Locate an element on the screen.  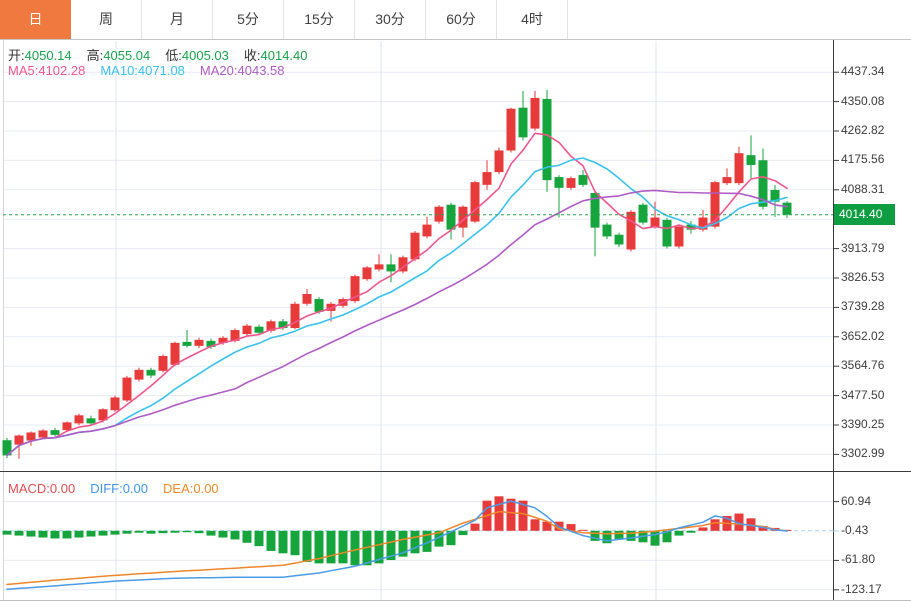
macd-legend: MACD:0.00 DIFF:0.00 DEA:0.00 is located at coordinates (113, 488).